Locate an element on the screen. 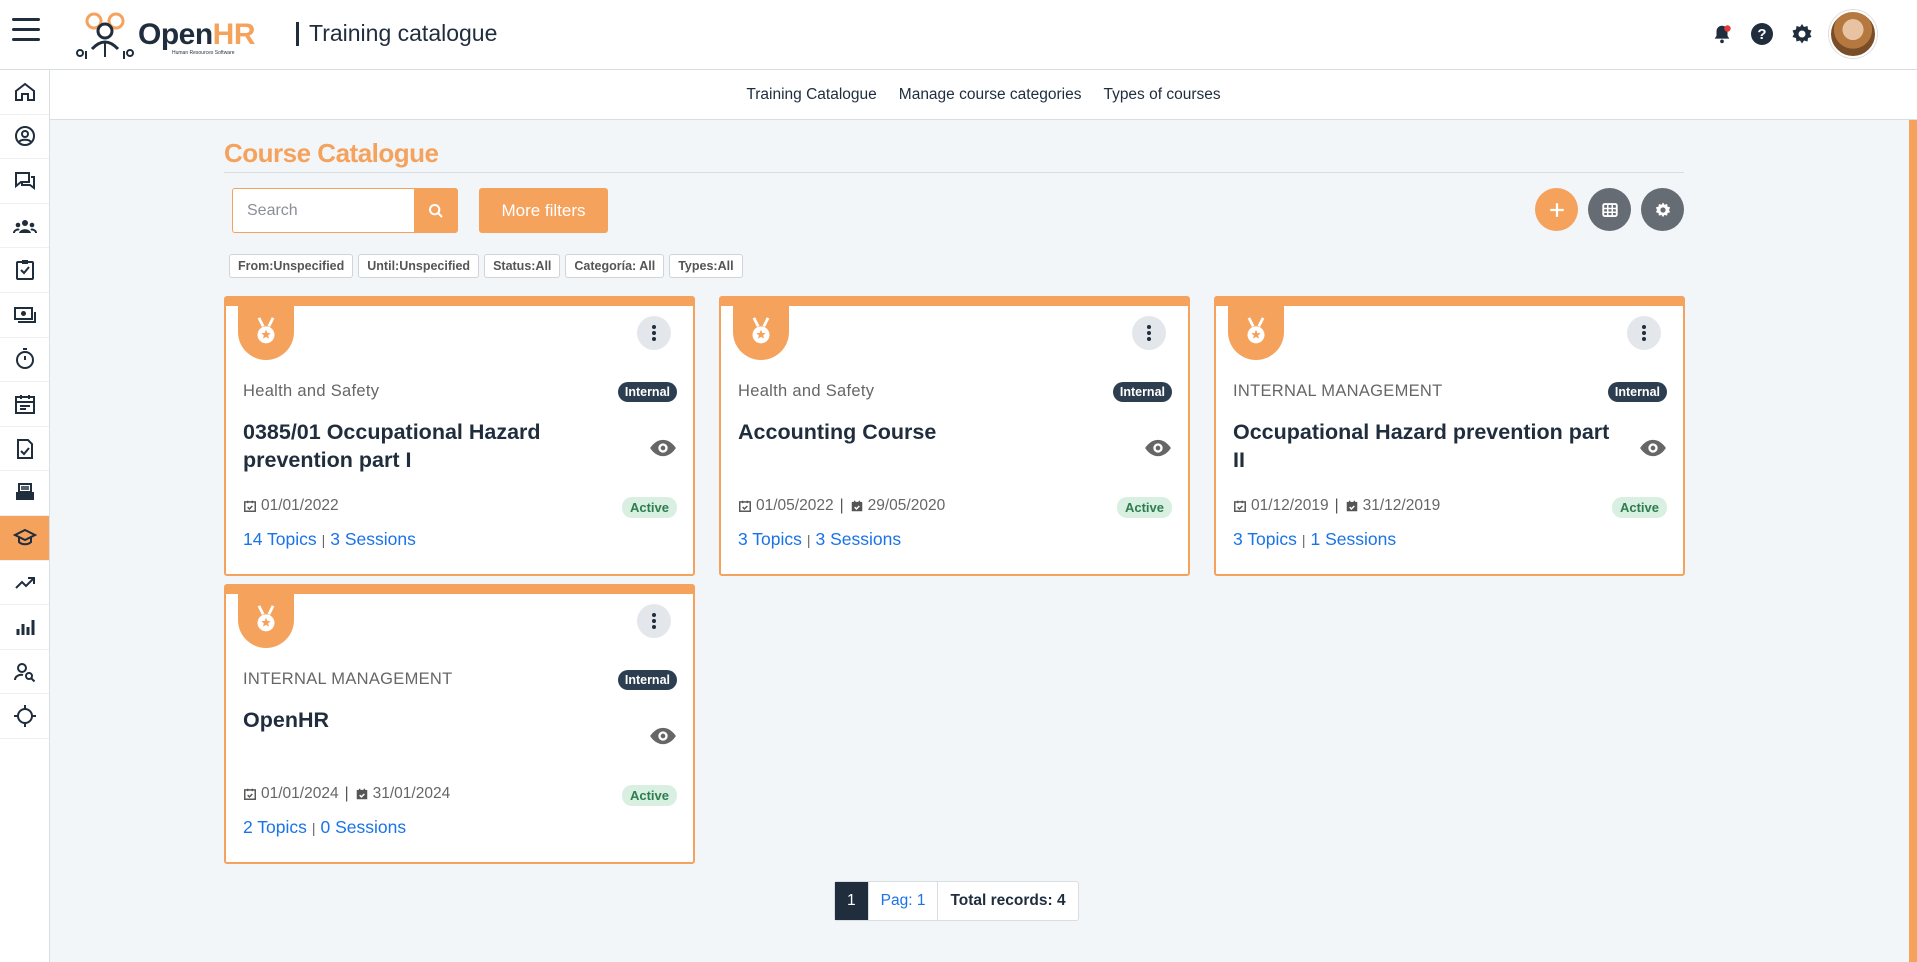 This screenshot has height=962, width=1917. user-circle-icon is located at coordinates (24, 136).